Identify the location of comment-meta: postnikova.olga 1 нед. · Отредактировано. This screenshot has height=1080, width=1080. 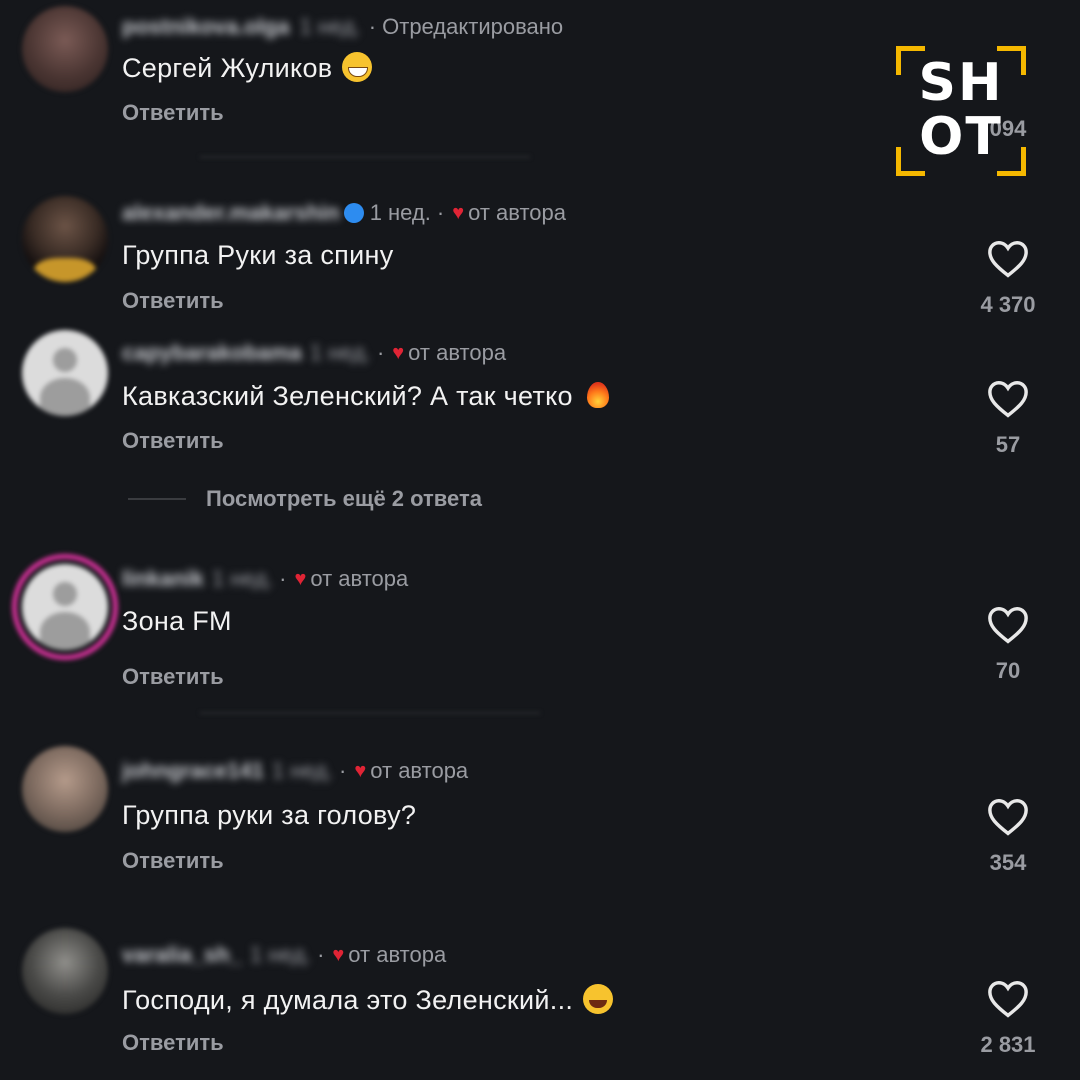
(342, 27).